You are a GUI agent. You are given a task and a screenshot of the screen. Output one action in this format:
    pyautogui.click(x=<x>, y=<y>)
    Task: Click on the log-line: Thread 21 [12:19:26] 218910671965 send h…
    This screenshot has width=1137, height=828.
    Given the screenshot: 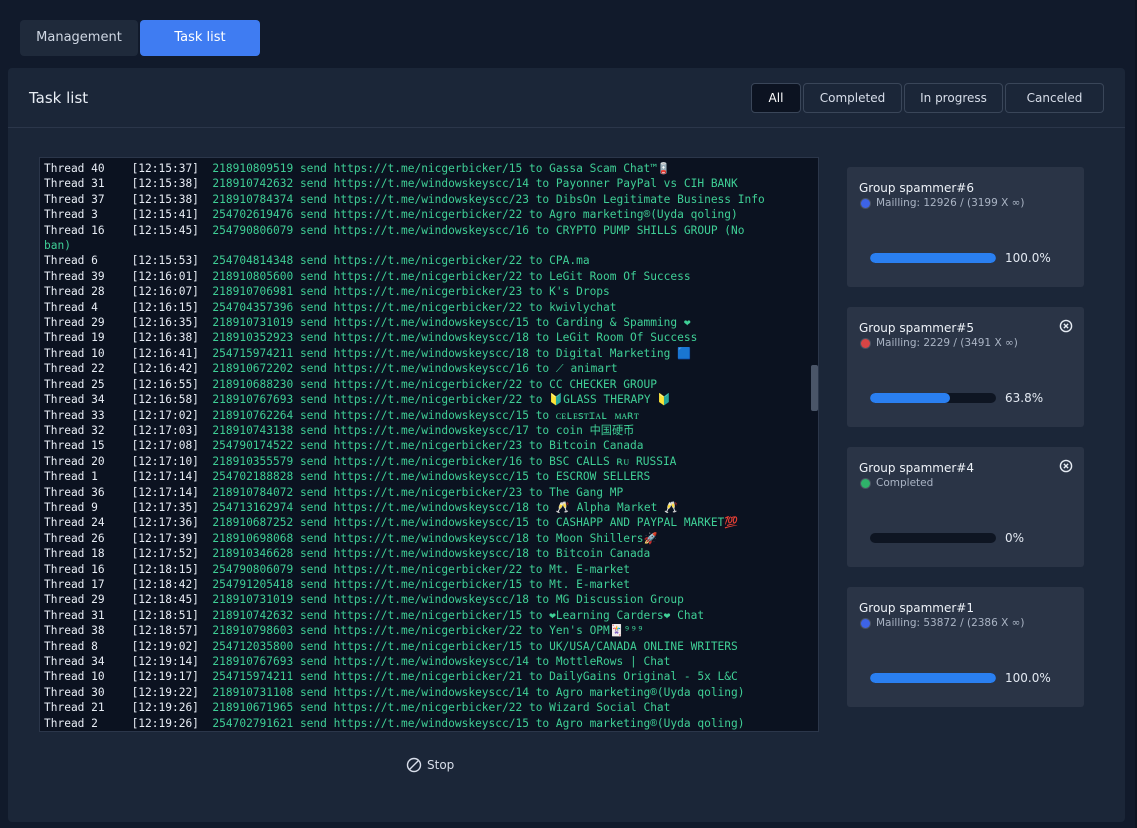 What is the action you would take?
    pyautogui.click(x=431, y=707)
    